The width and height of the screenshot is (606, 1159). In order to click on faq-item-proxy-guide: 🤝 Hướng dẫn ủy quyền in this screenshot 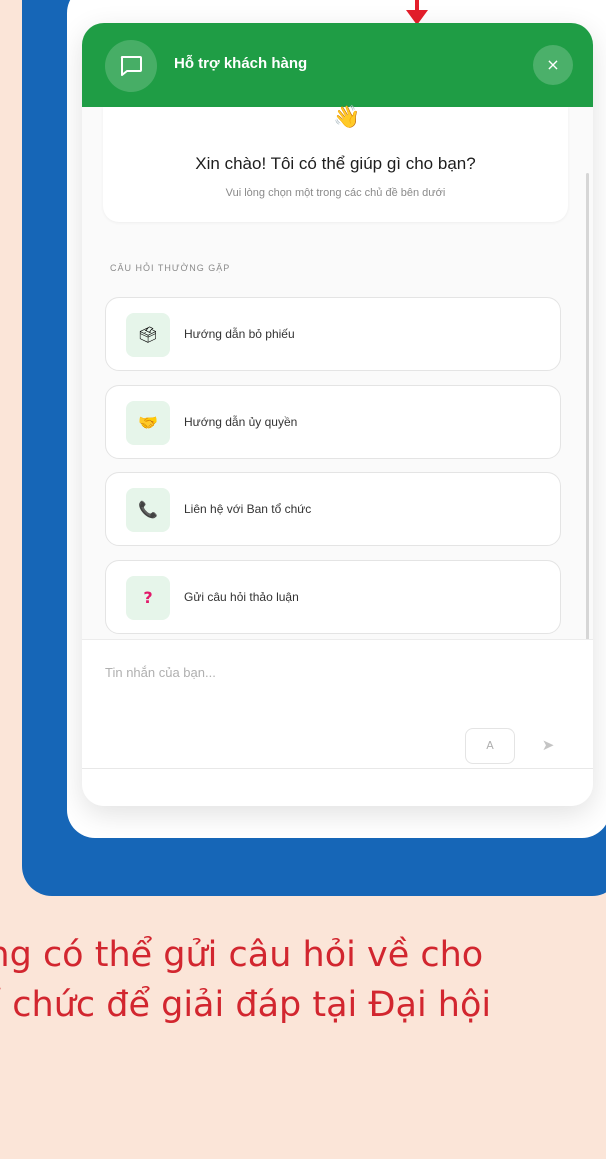, I will do `click(333, 422)`.